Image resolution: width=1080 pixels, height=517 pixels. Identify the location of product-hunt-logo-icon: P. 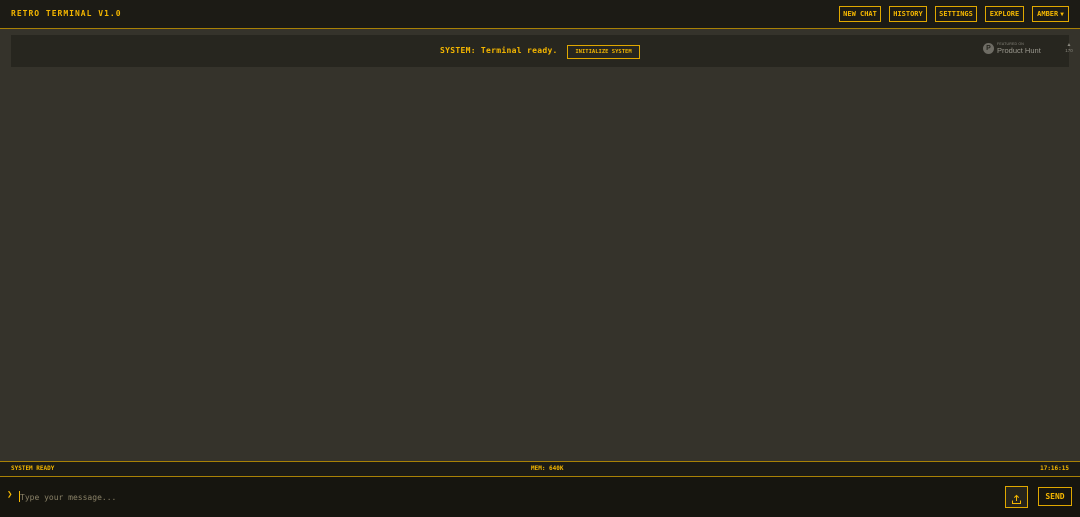
(988, 48).